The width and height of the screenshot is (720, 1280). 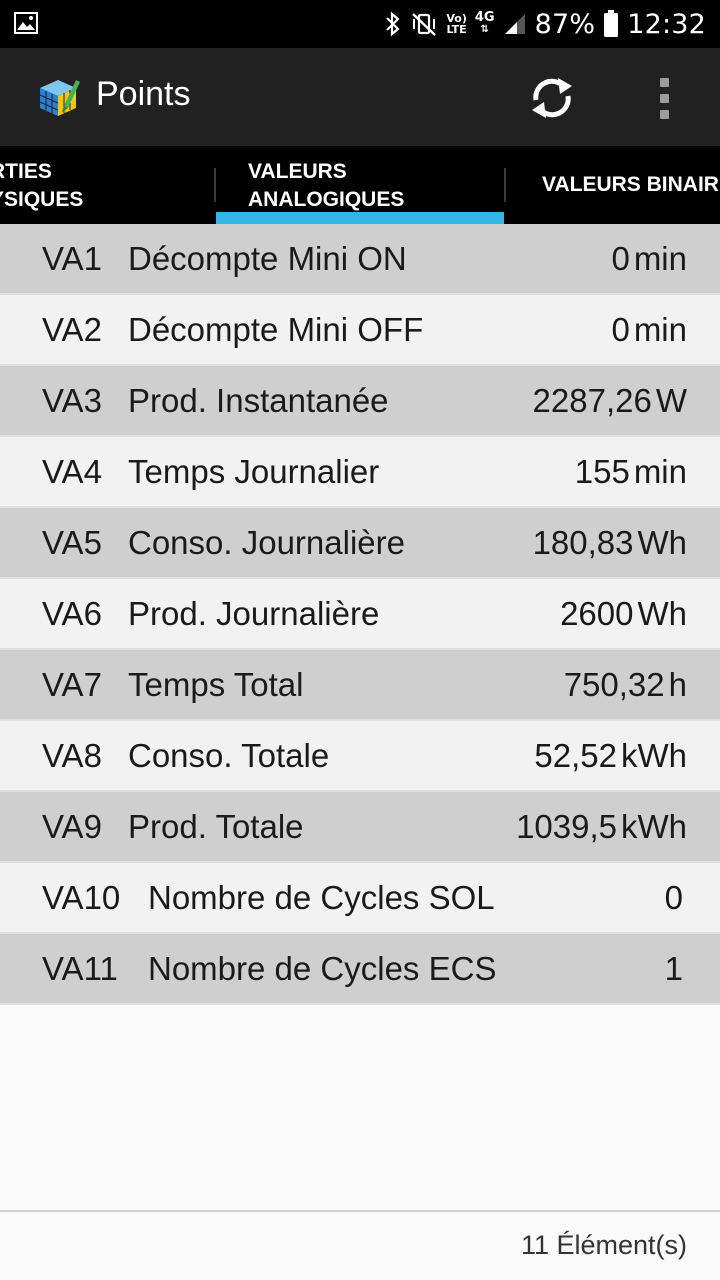 I want to click on item-value: 155, so click(x=602, y=471).